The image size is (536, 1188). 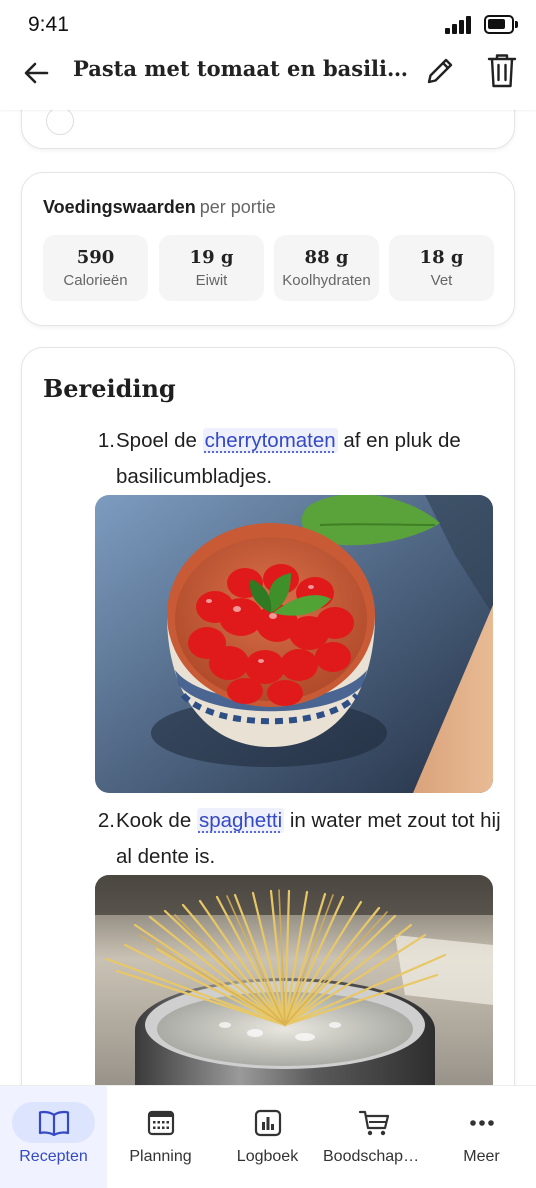 What do you see at coordinates (326, 257) in the screenshot?
I see `stat-value: 88 g` at bounding box center [326, 257].